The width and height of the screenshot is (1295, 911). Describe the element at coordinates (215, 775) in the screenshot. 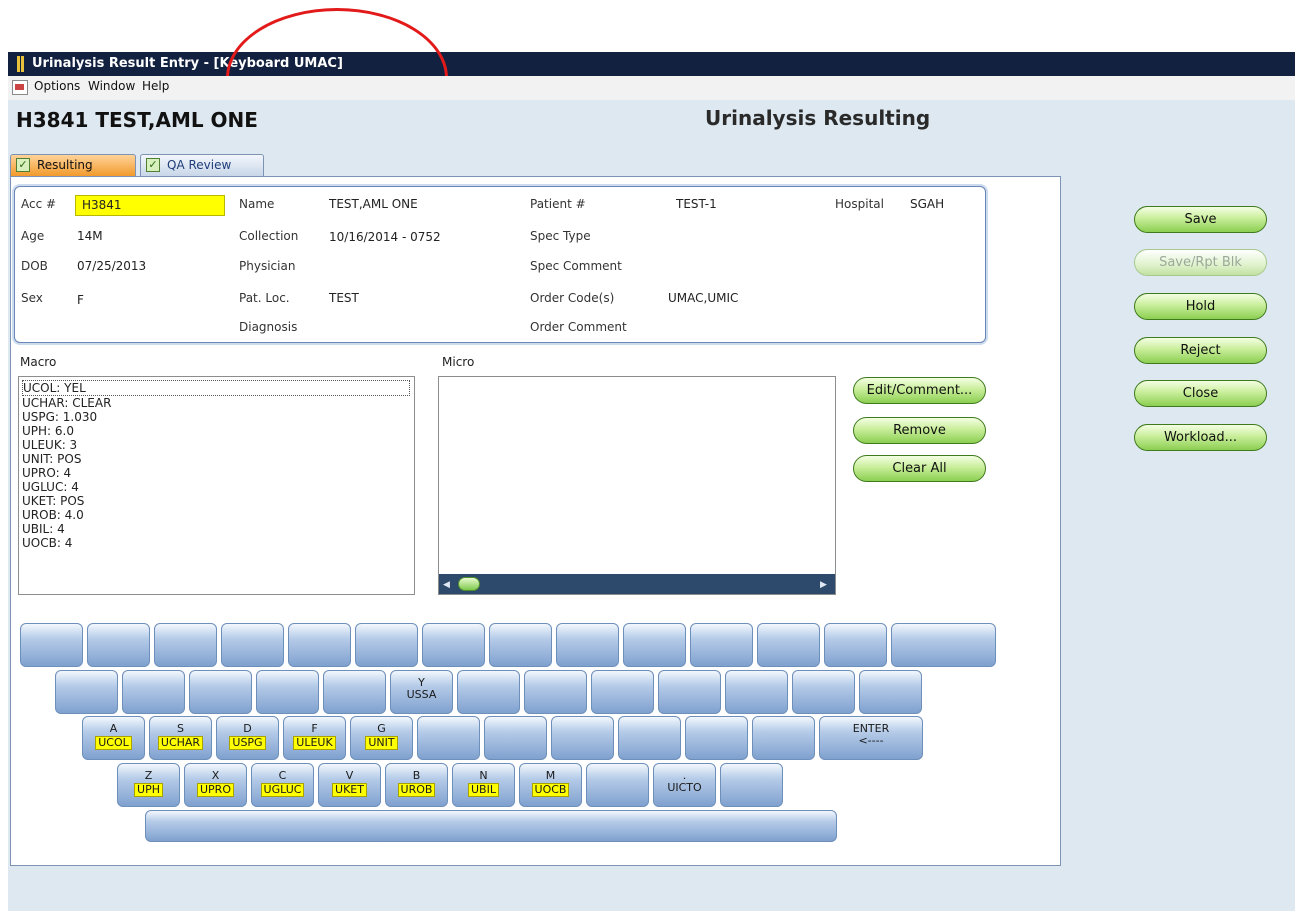

I see `key-letter: X` at that location.